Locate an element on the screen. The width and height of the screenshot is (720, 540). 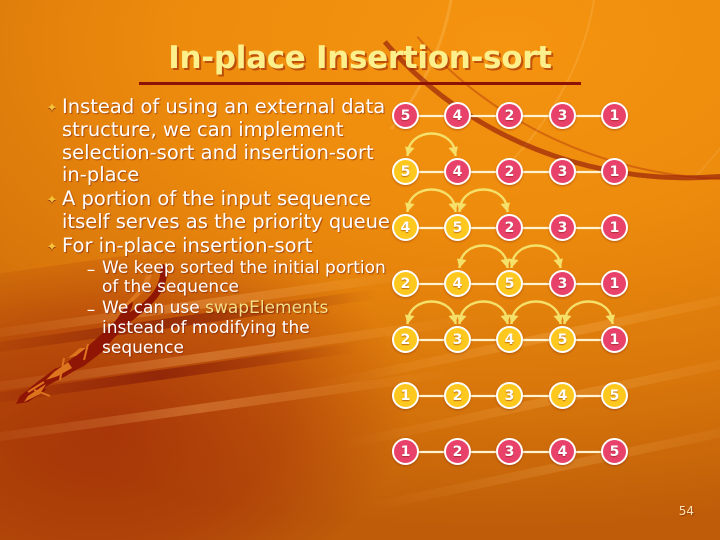
trace-row: 23451 is located at coordinates (527, 334).